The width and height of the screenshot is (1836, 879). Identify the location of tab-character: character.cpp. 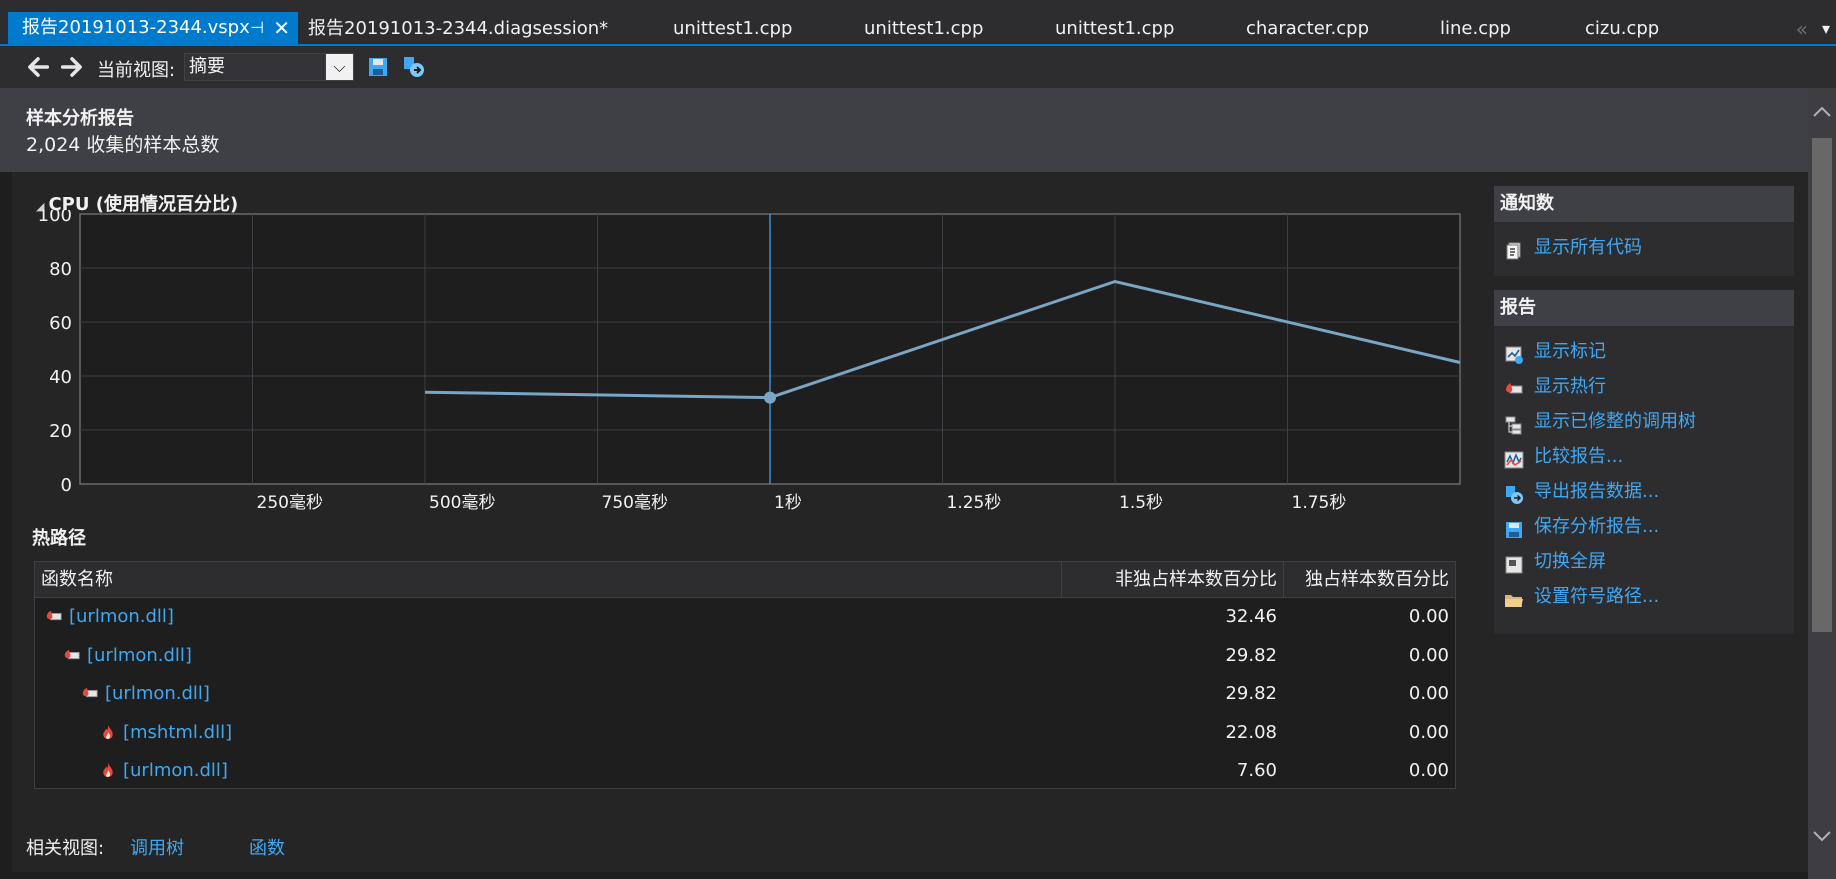
(1307, 29).